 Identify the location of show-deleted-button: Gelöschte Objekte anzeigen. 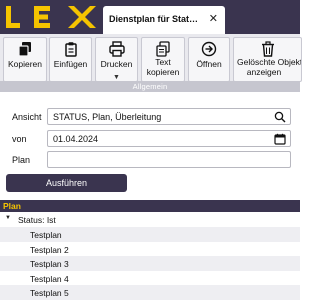
(267, 59).